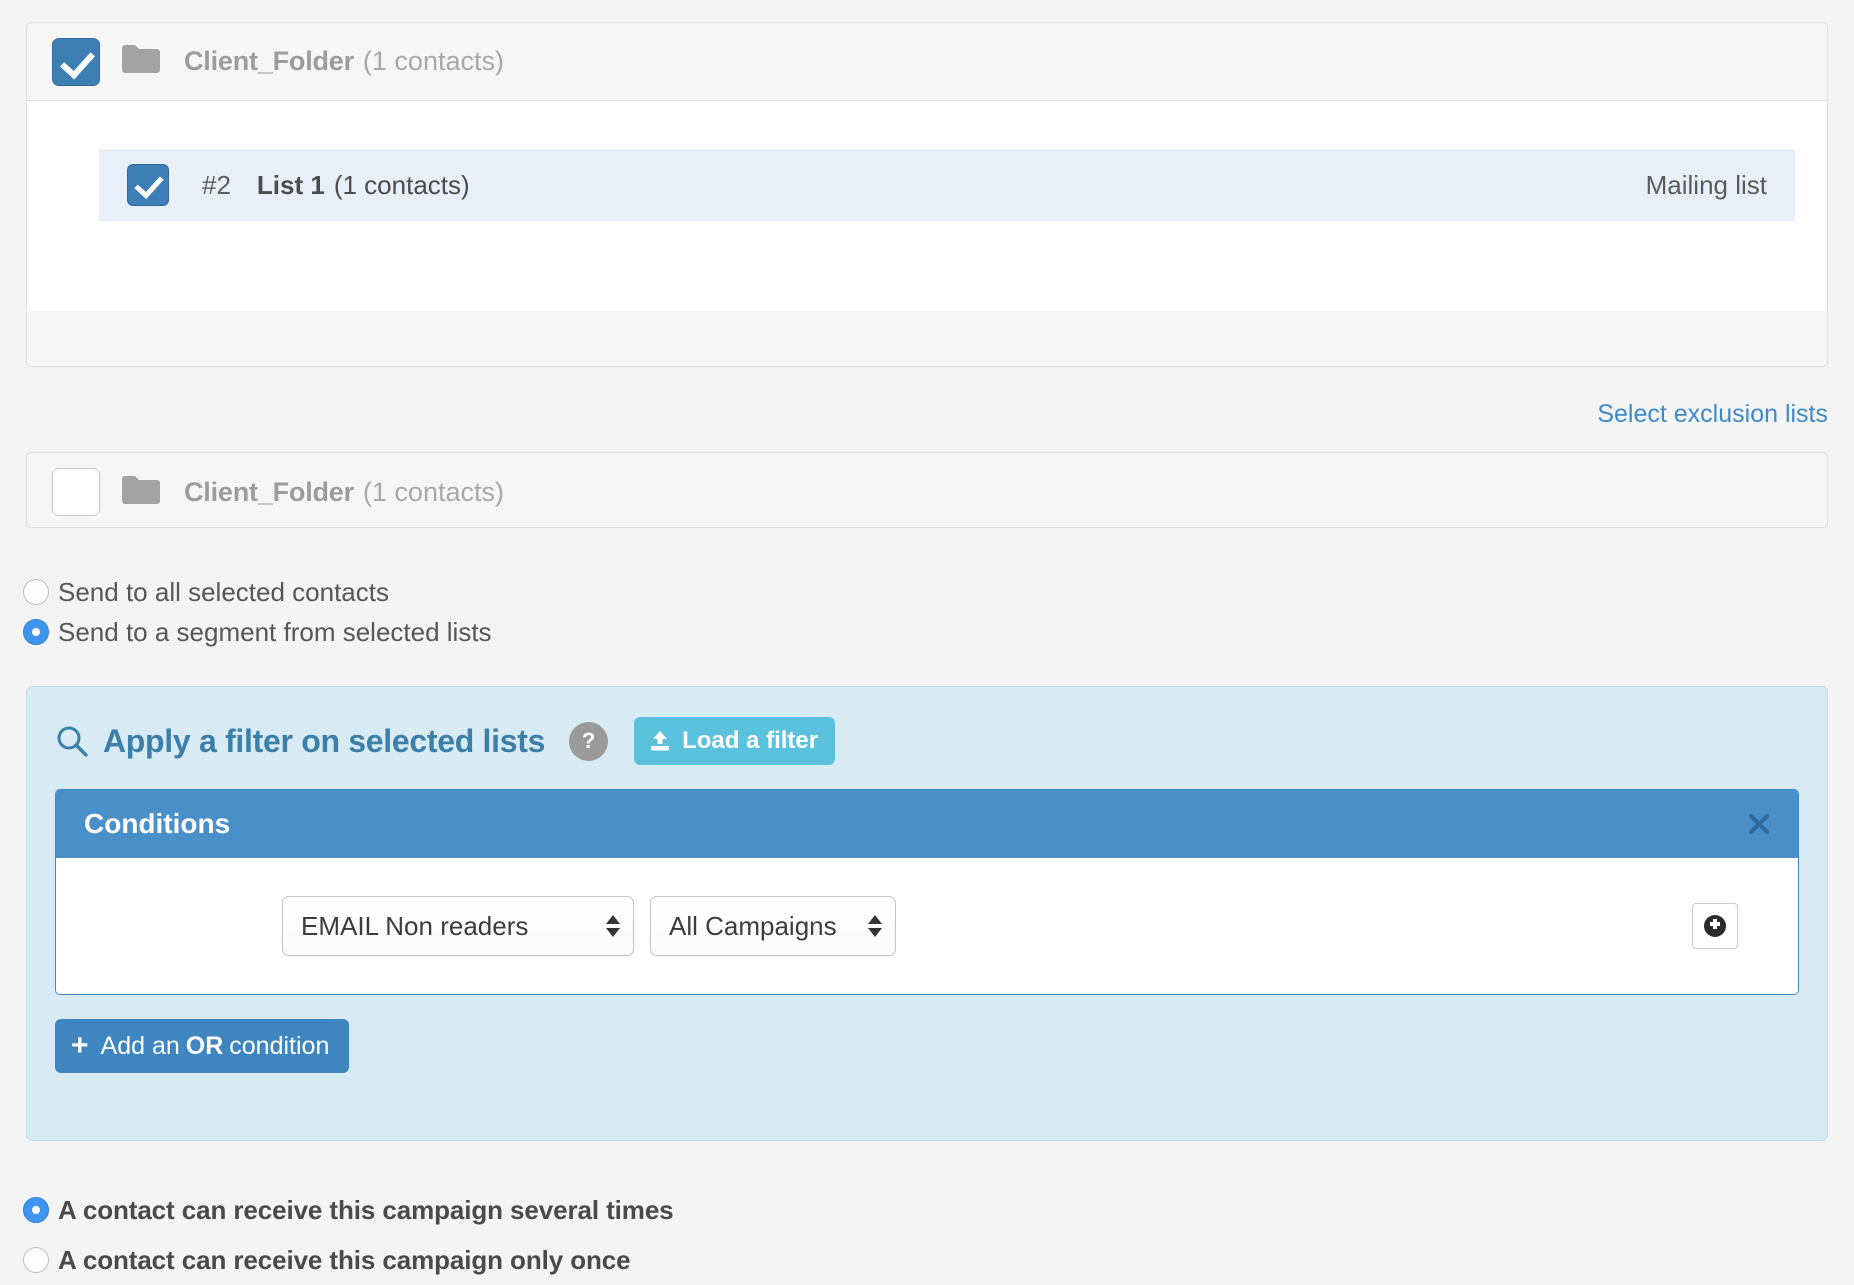 The width and height of the screenshot is (1854, 1285). I want to click on send-mode-option-segment: Send to a segment from selected lists, so click(257, 632).